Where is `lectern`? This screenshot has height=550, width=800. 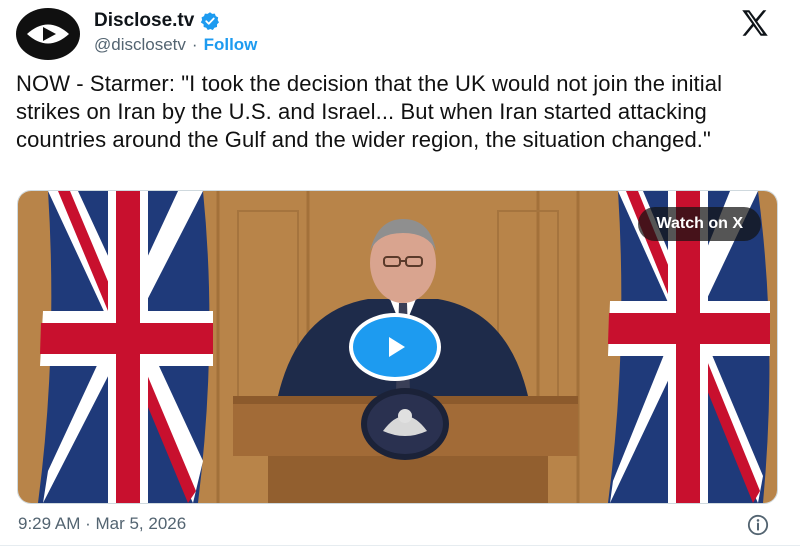
lectern is located at coordinates (405, 445).